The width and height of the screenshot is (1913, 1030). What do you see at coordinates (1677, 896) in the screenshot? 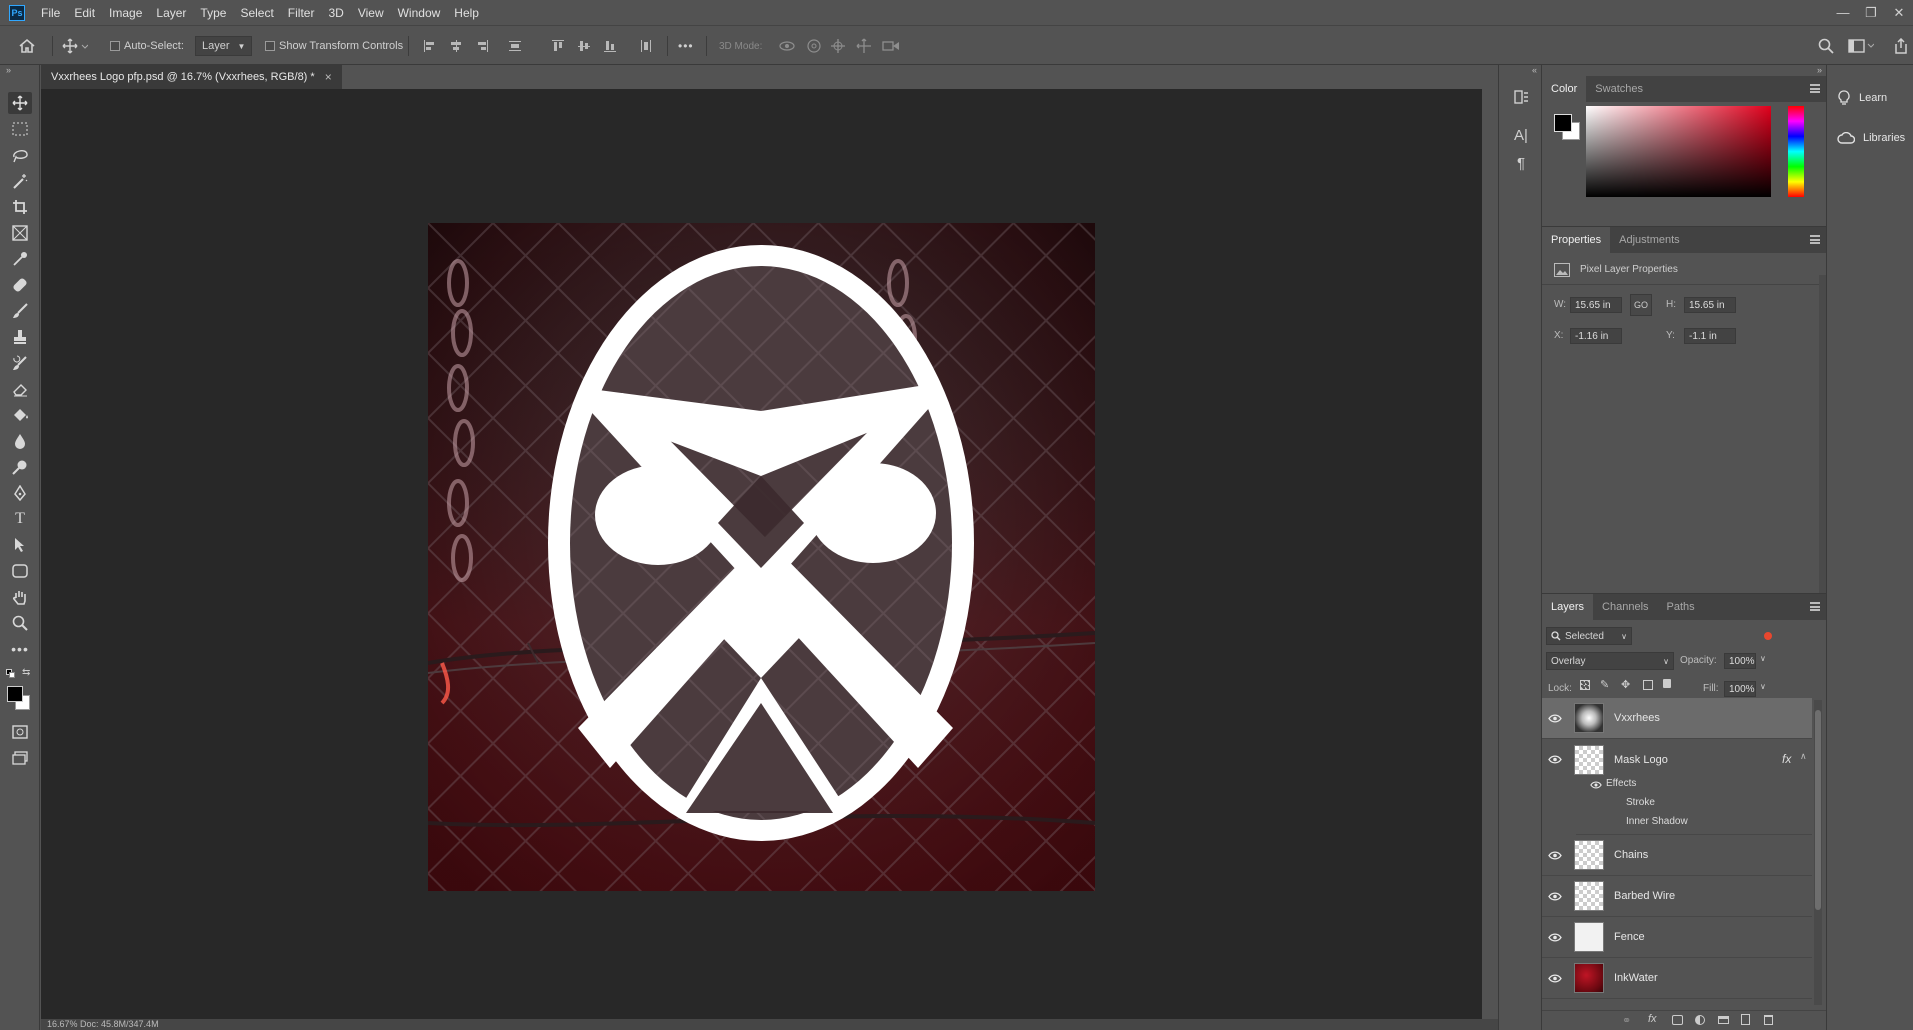
I see `layer-row: Barbed Wire` at bounding box center [1677, 896].